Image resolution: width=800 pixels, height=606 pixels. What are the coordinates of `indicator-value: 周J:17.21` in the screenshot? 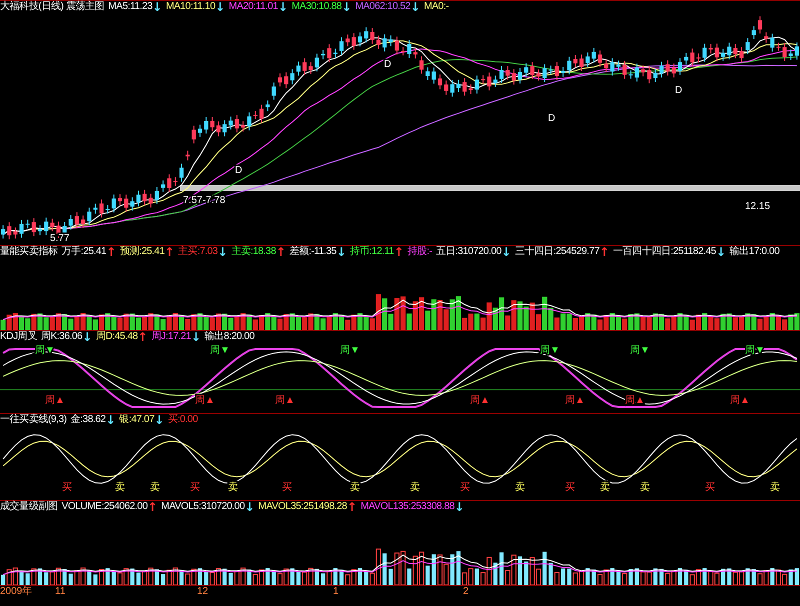 It's located at (171, 337).